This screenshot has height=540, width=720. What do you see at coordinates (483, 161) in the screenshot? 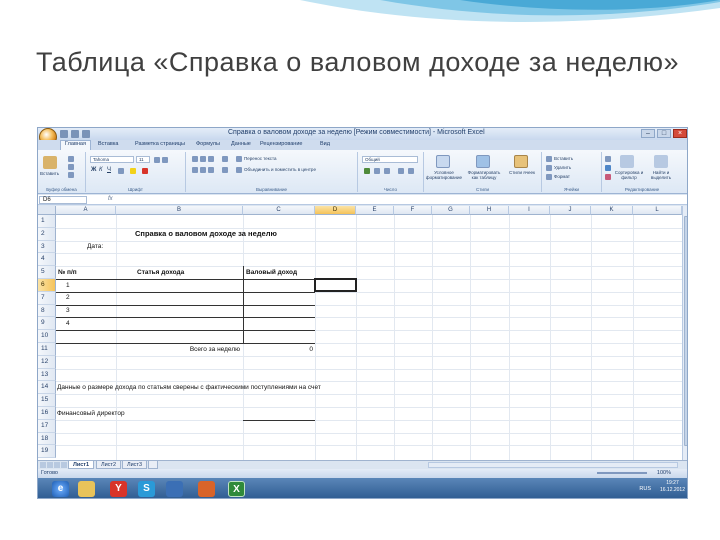
I see `format-as-table-icon` at bounding box center [483, 161].